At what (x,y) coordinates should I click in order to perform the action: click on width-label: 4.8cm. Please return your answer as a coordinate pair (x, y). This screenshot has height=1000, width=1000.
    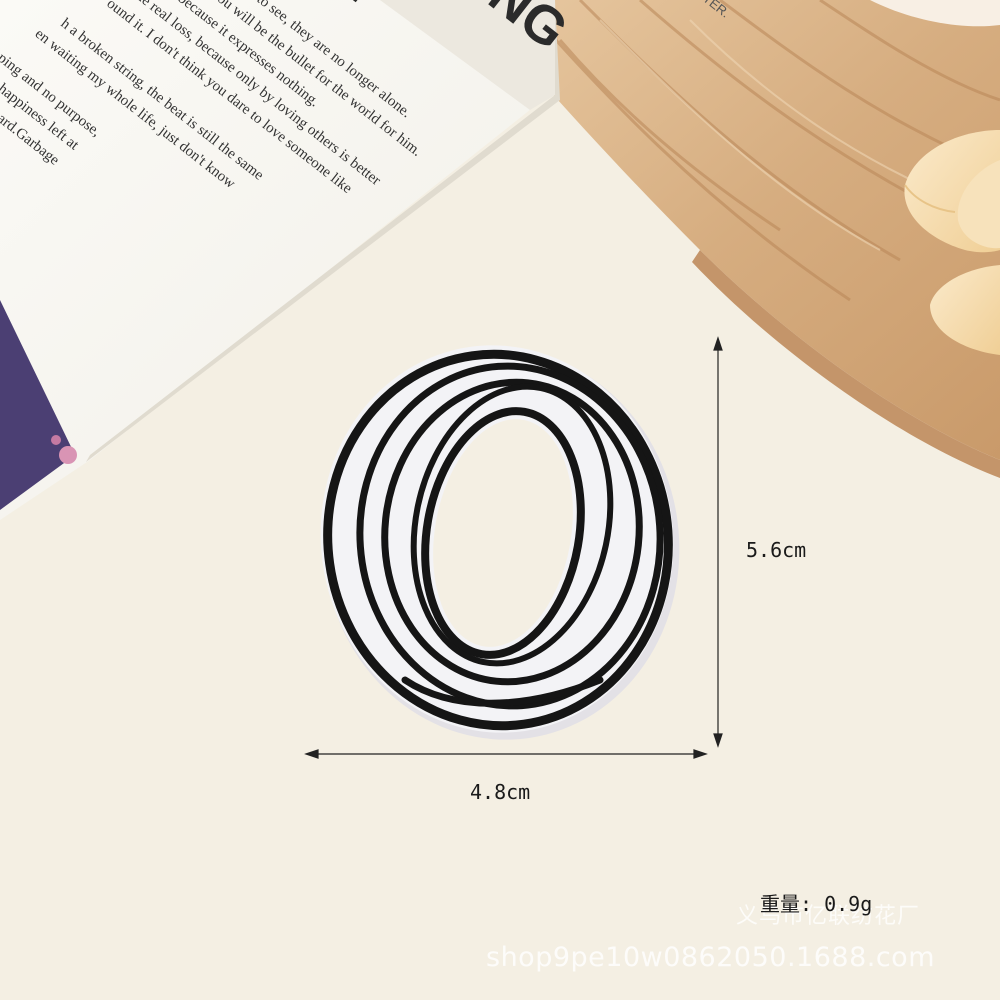
    Looking at the image, I should click on (500, 792).